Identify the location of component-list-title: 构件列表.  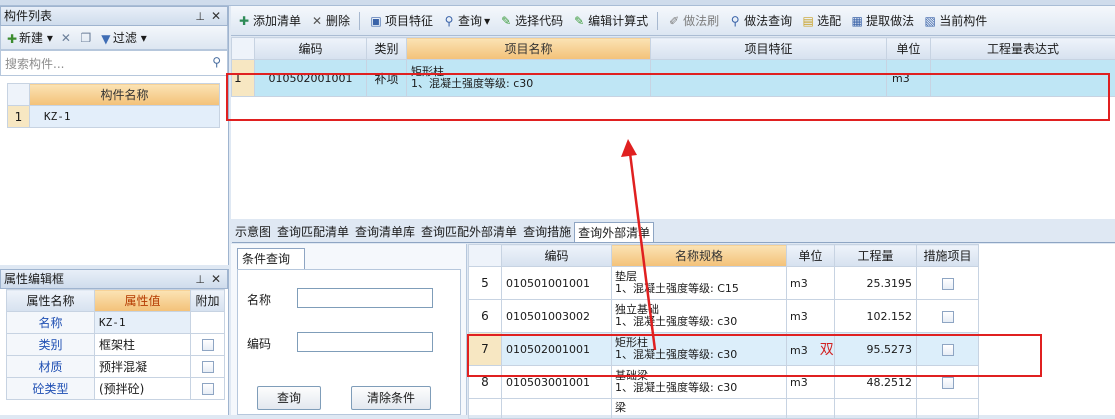
(28, 16).